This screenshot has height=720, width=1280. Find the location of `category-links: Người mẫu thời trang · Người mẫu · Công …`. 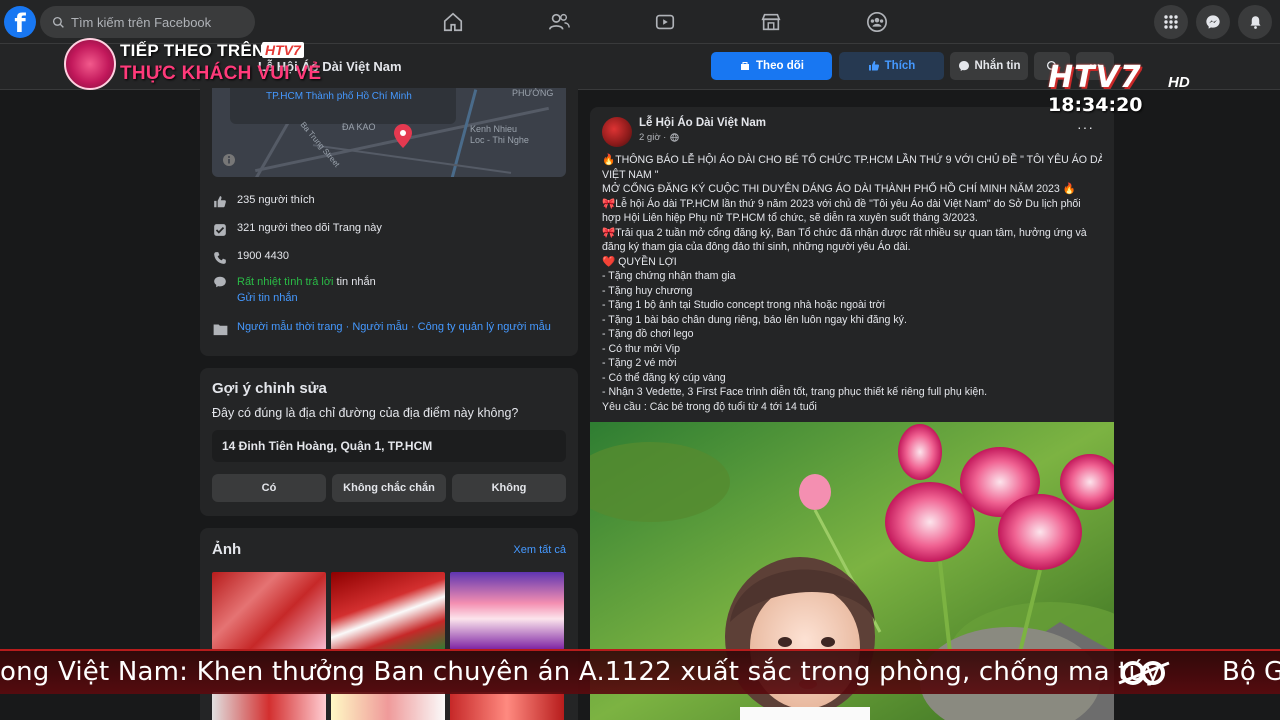

category-links: Người mẫu thời trang · Người mẫu · Công … is located at coordinates (394, 327).